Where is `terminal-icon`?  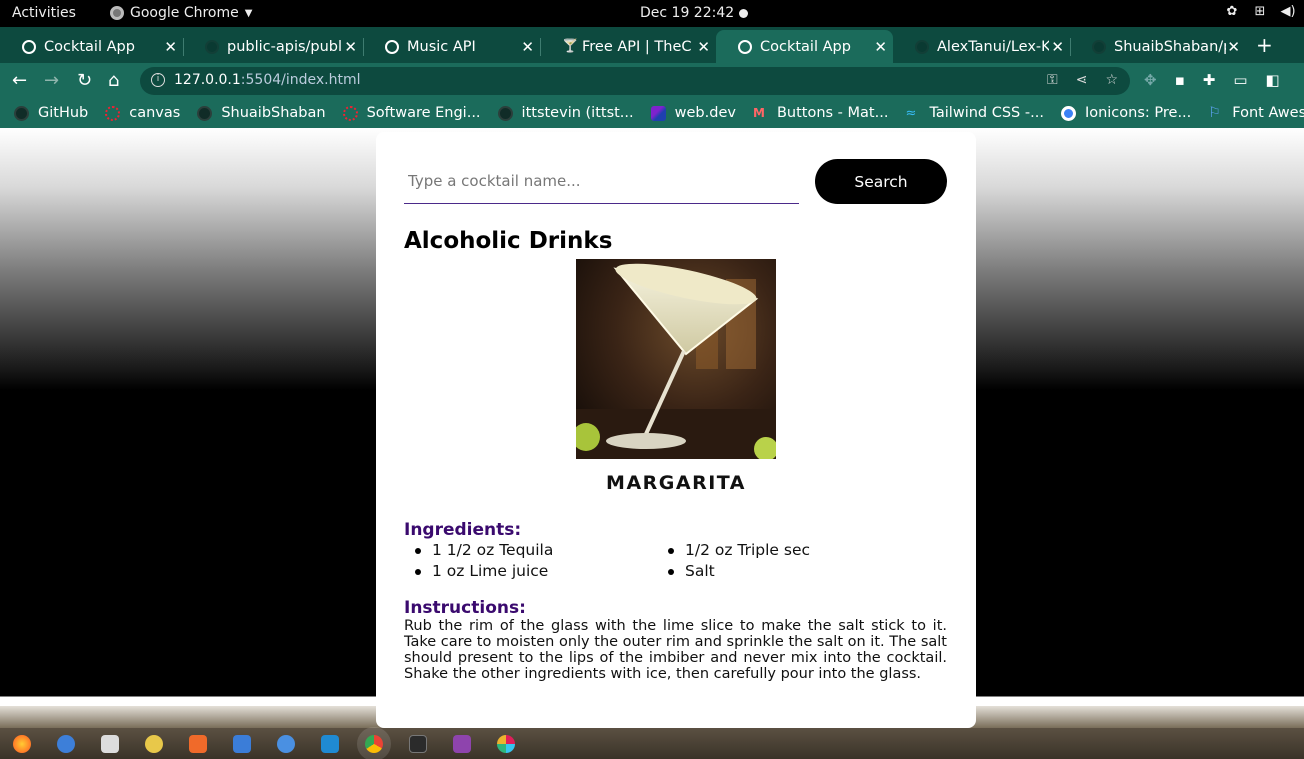
terminal-icon is located at coordinates (418, 744).